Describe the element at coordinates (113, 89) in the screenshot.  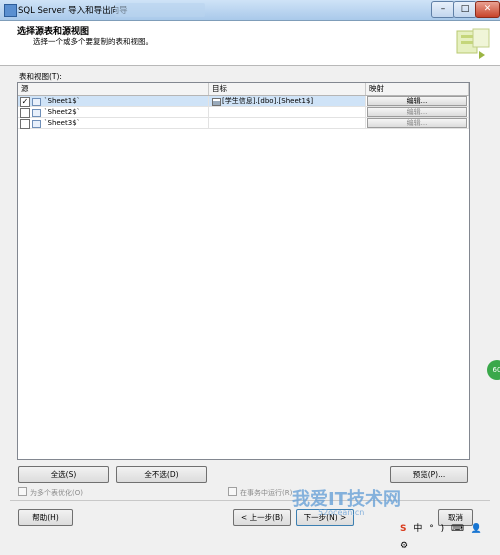
I see `column-header-source: 源` at that location.